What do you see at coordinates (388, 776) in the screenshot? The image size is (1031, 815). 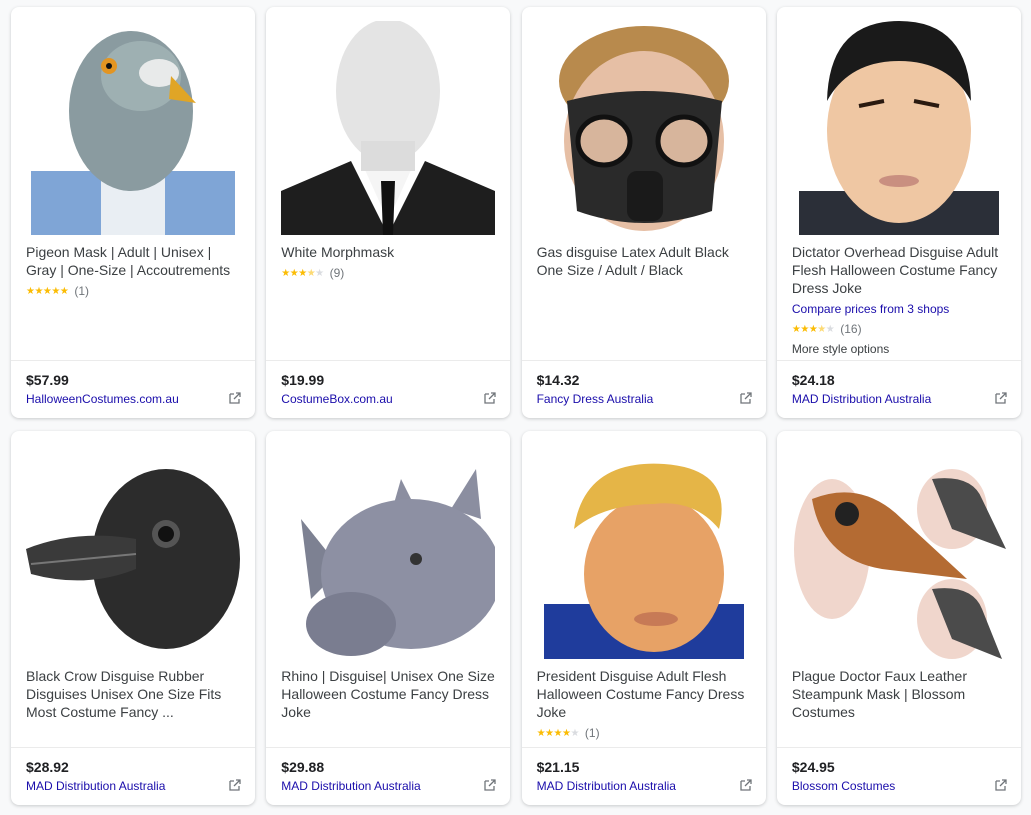 I see `product-footer: $29.88 MAD Distribution Australia` at bounding box center [388, 776].